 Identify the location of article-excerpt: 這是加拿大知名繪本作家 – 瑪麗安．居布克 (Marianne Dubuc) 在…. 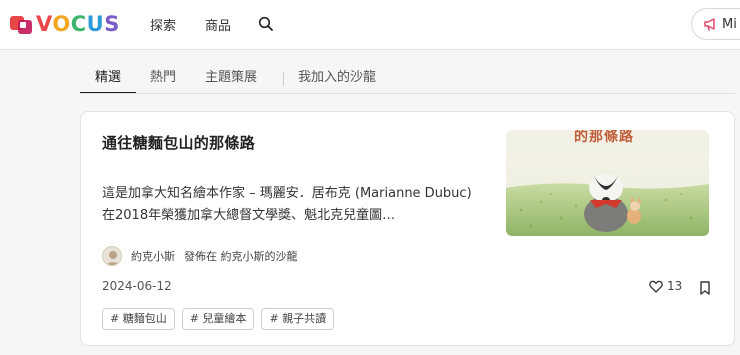
(287, 204).